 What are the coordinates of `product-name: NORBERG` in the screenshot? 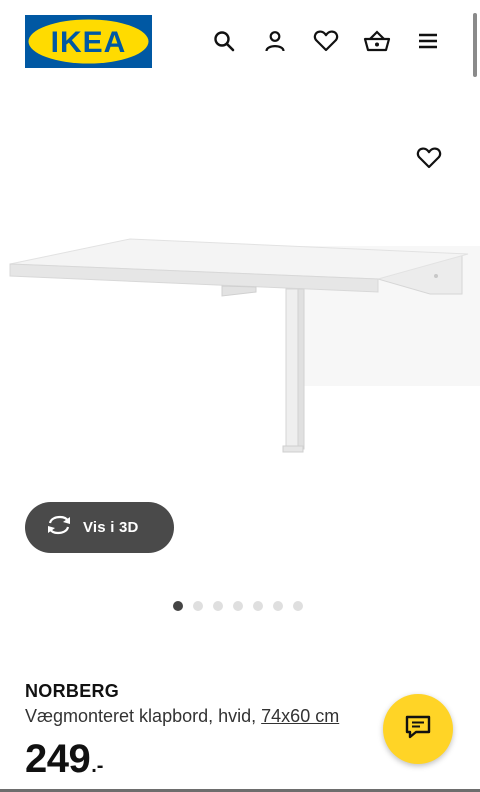 It's located at (72, 691).